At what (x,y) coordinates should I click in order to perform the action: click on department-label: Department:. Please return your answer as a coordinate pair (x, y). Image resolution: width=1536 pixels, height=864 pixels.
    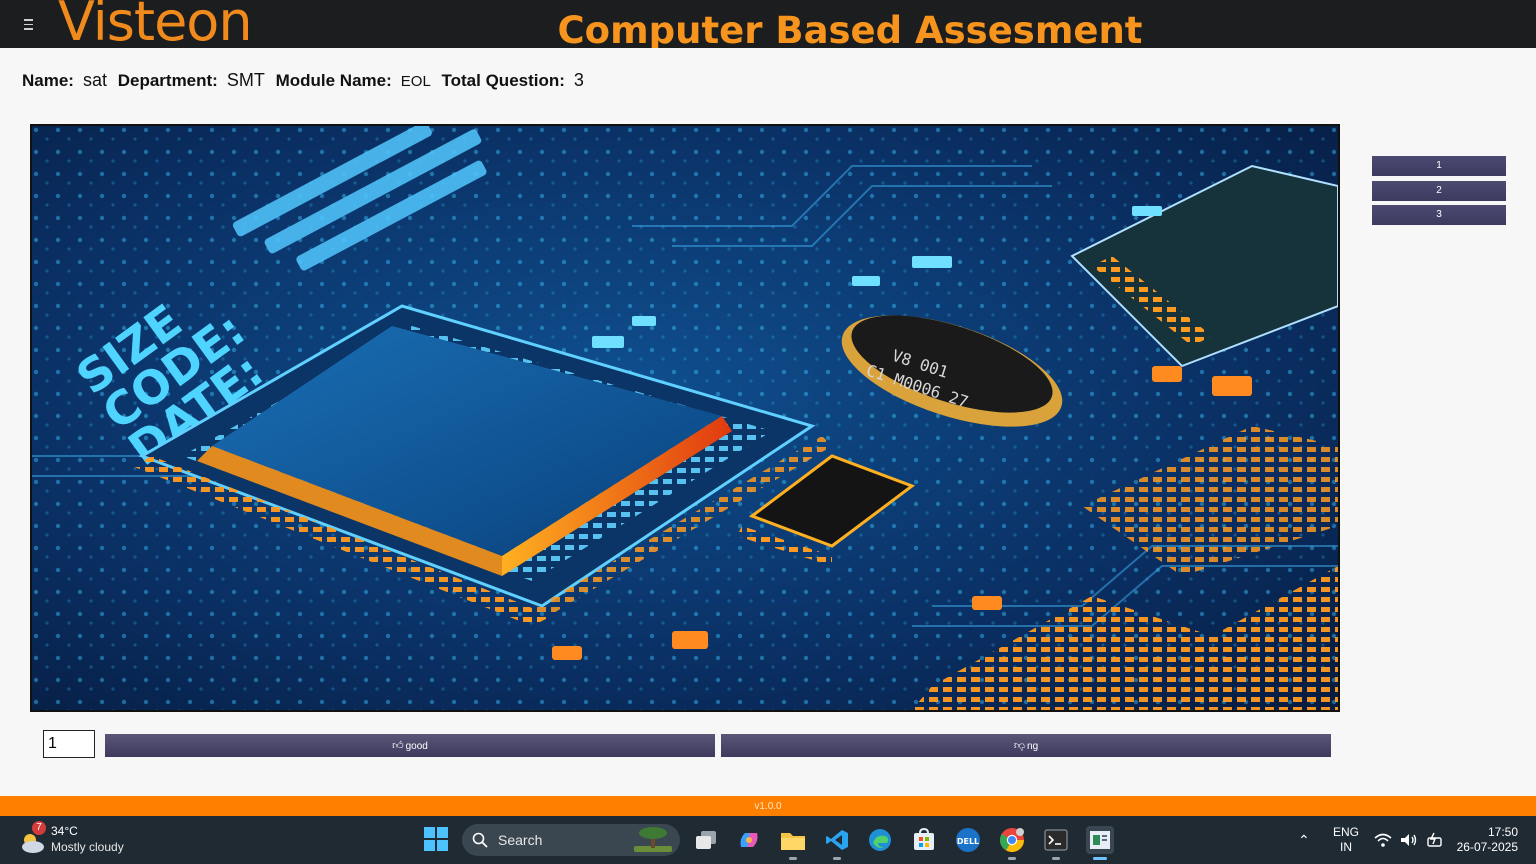
    Looking at the image, I should click on (167, 80).